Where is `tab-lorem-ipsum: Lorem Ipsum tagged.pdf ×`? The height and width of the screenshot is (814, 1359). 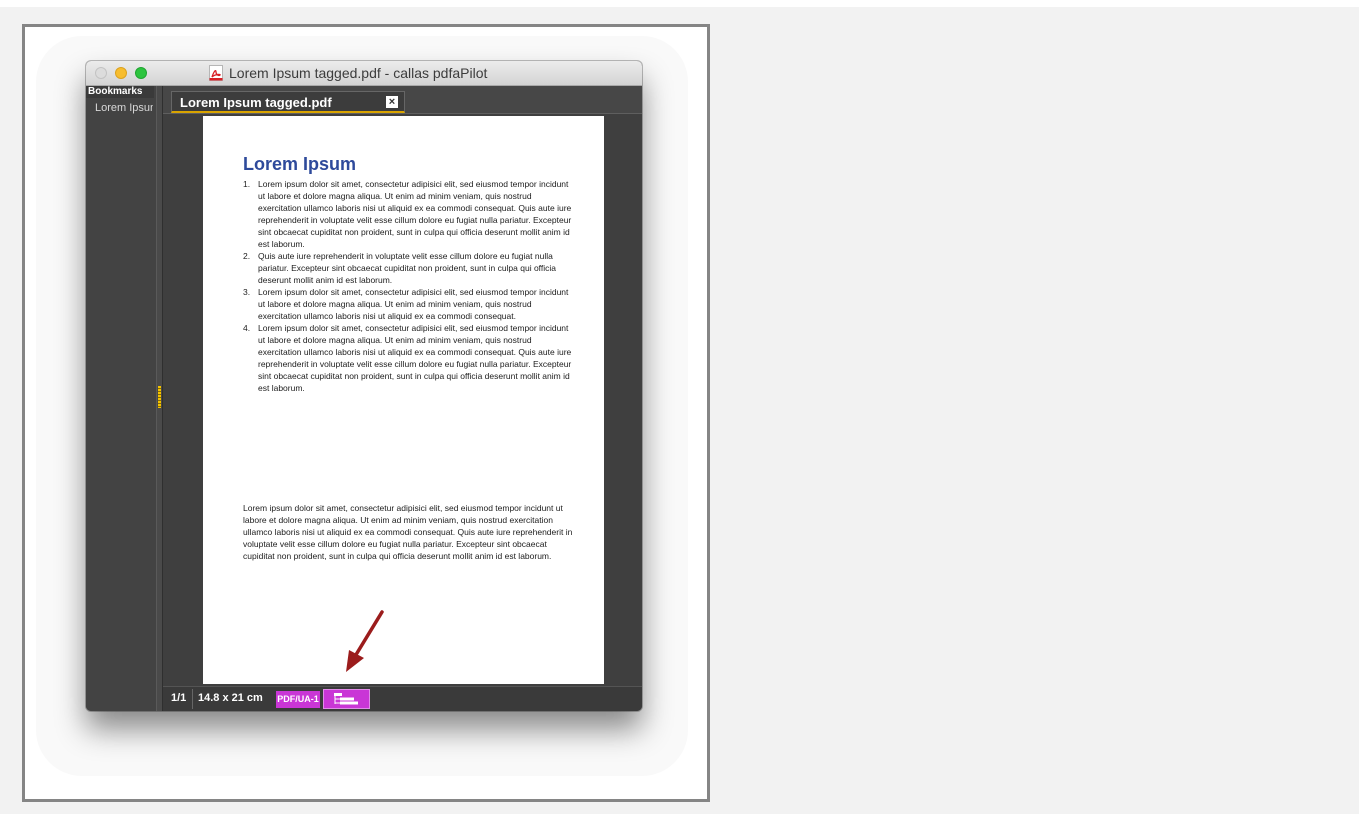 tab-lorem-ipsum: Lorem Ipsum tagged.pdf × is located at coordinates (288, 102).